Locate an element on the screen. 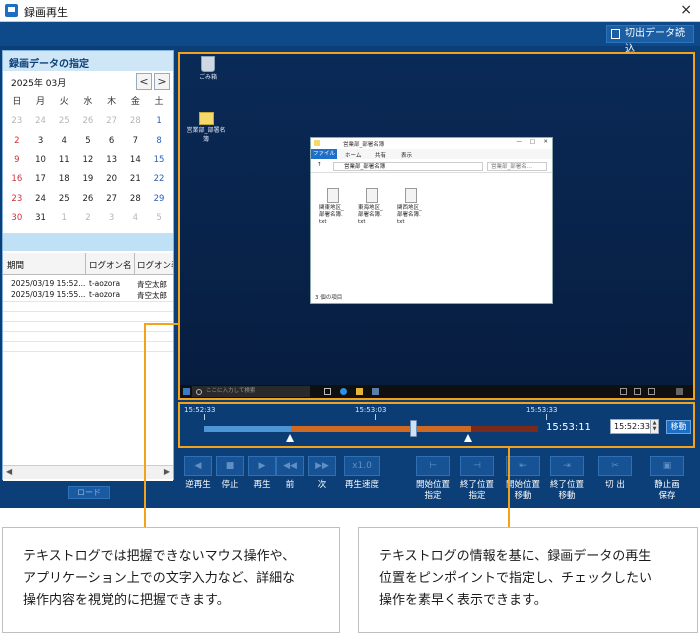 The image size is (700, 637). explorer-taskbar-icon is located at coordinates (359, 391).